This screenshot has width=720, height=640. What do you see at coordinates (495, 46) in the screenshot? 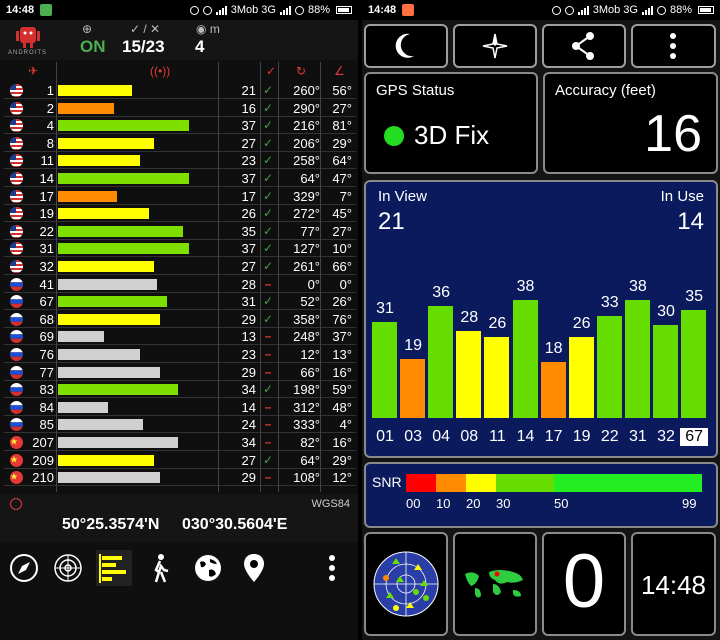
I see `compass-rose-button` at bounding box center [495, 46].